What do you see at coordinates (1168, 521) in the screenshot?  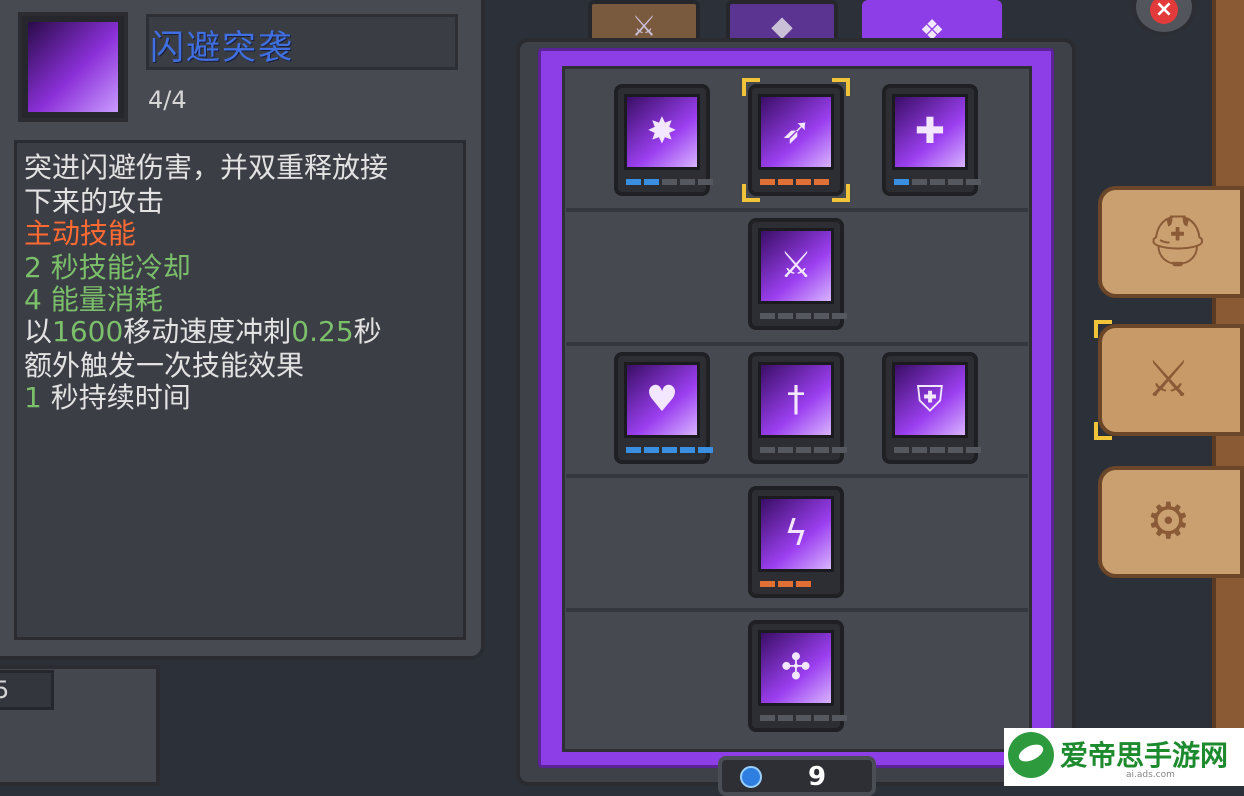 I see `gear-icon: ⚙` at bounding box center [1168, 521].